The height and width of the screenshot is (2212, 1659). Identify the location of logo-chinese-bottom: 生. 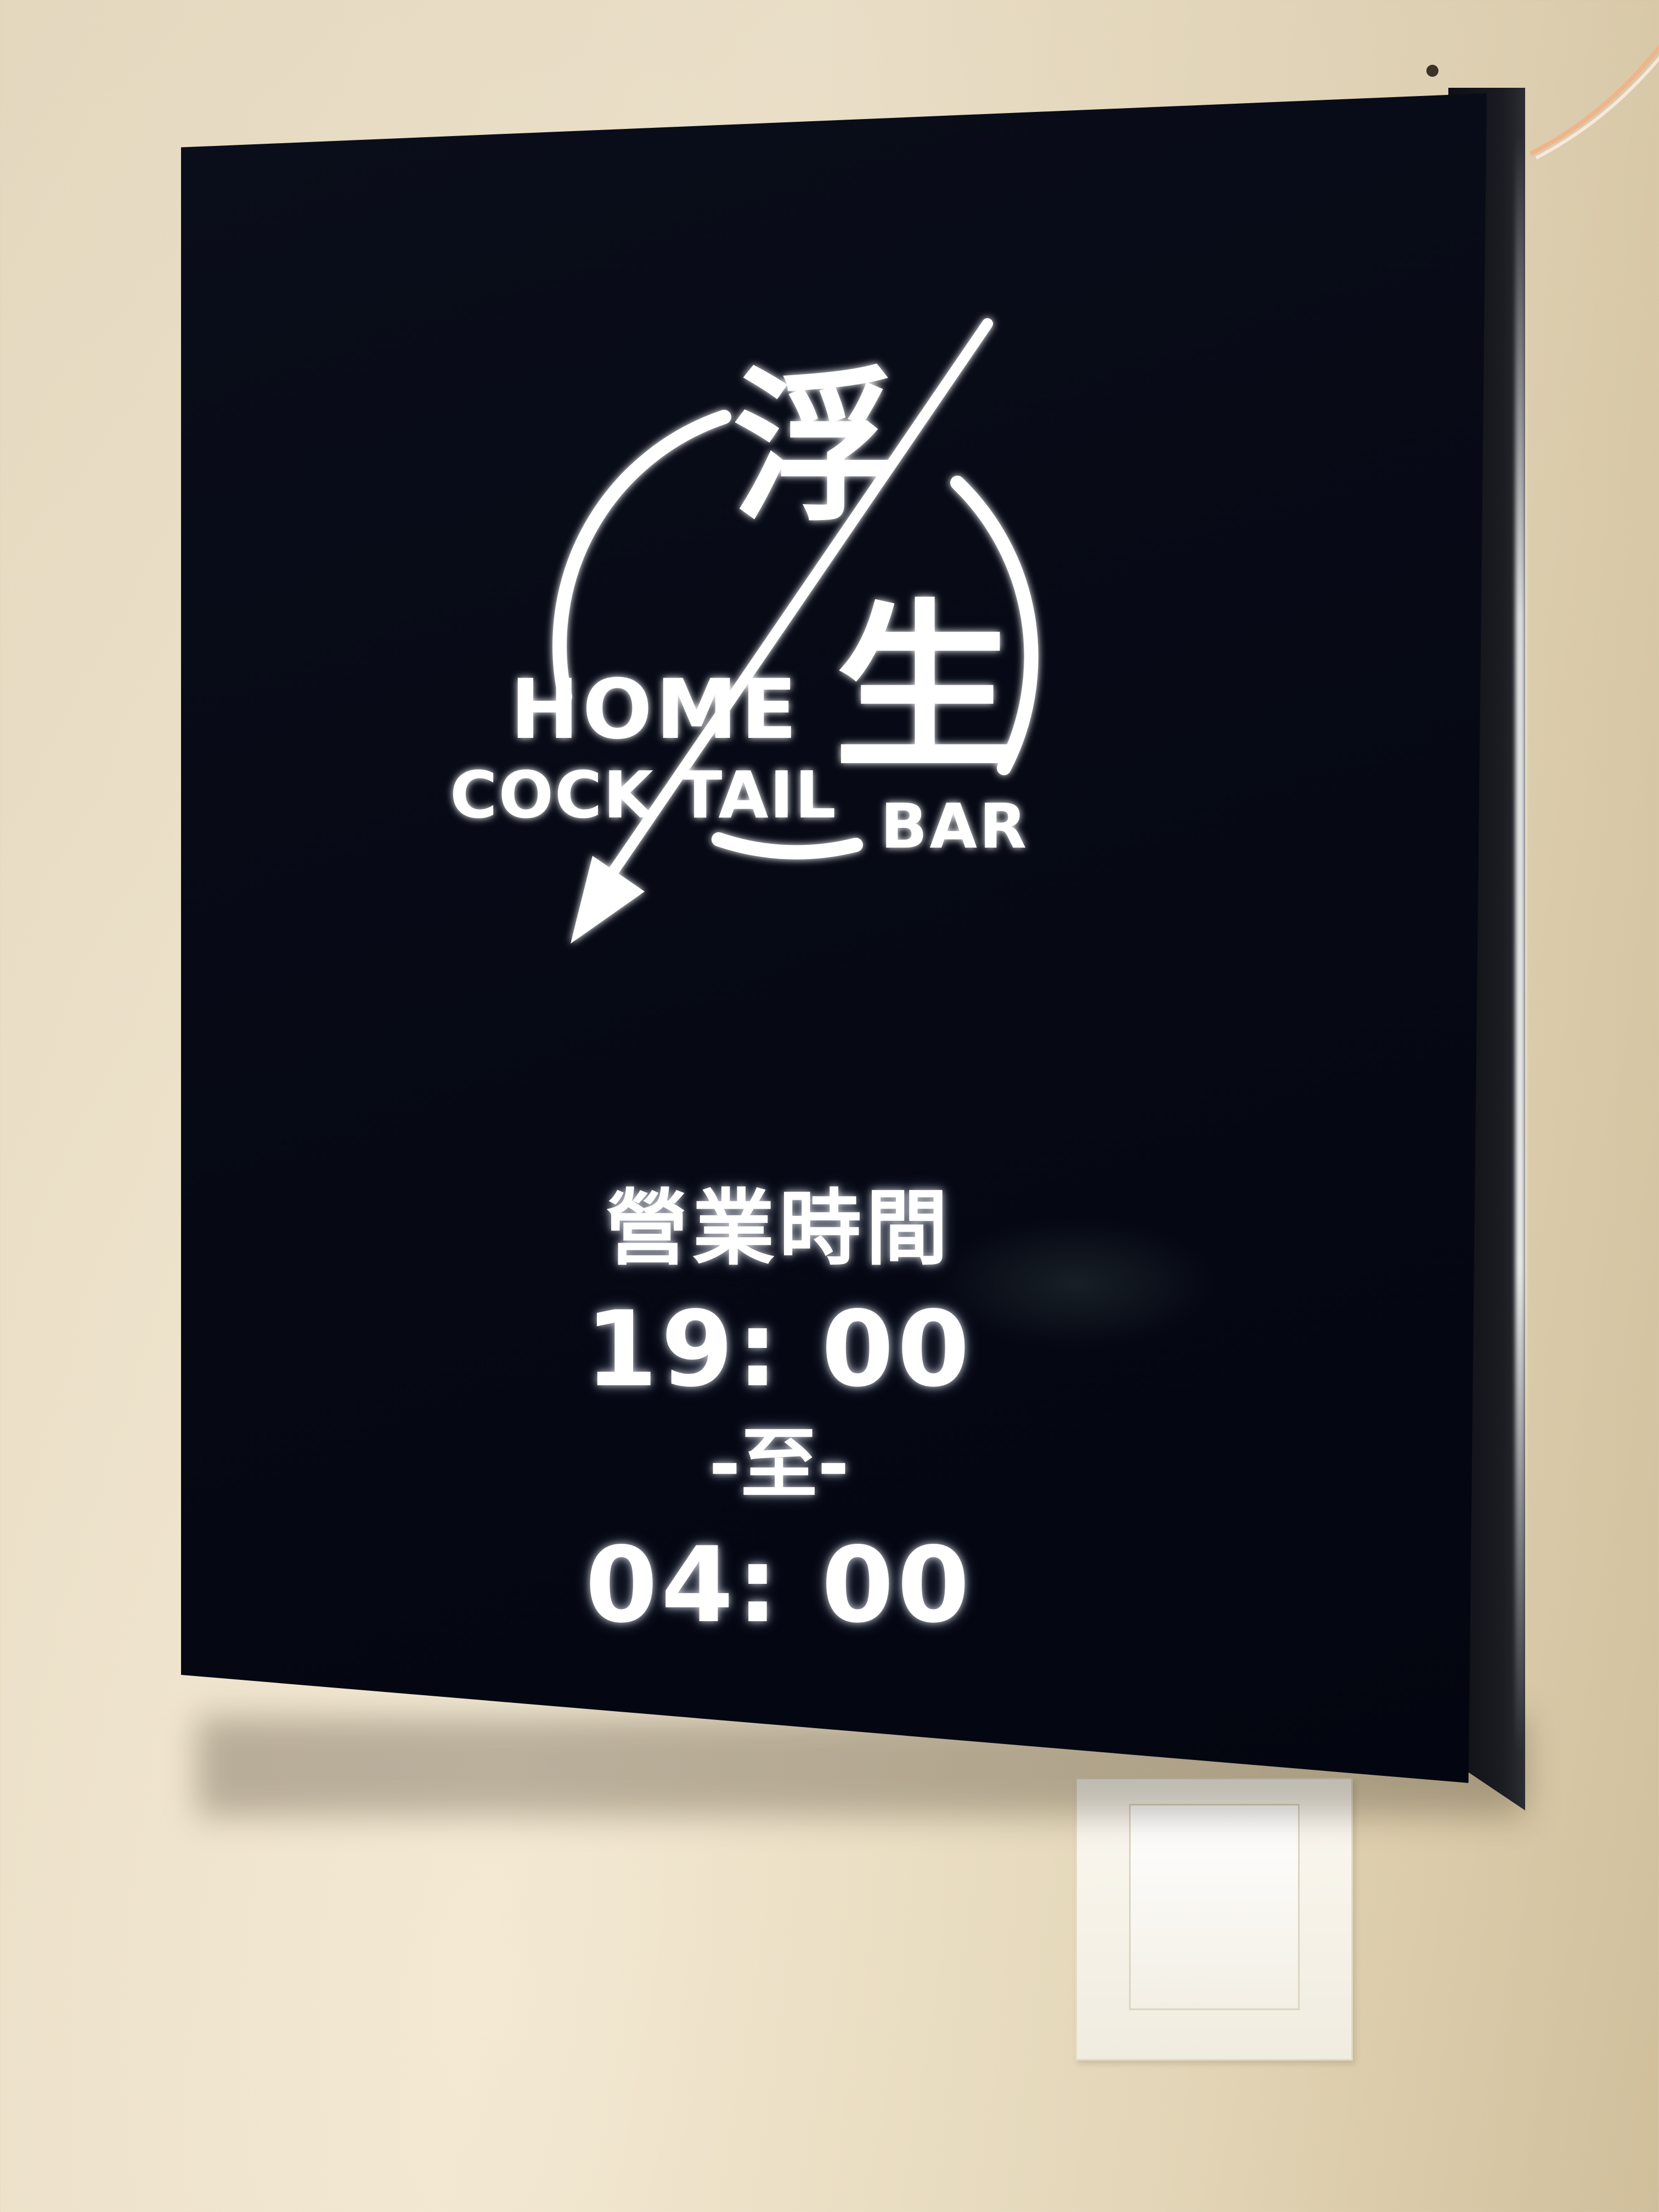
(924, 689).